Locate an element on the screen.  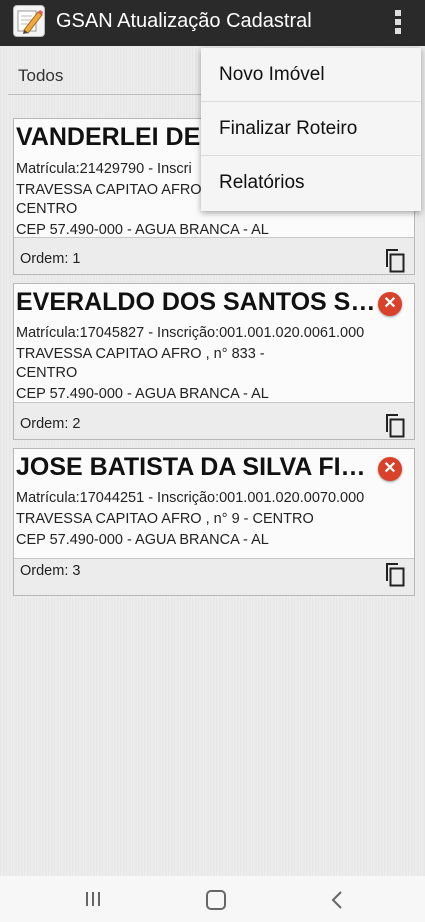
order-label: Ordem: 1 is located at coordinates (50, 259).